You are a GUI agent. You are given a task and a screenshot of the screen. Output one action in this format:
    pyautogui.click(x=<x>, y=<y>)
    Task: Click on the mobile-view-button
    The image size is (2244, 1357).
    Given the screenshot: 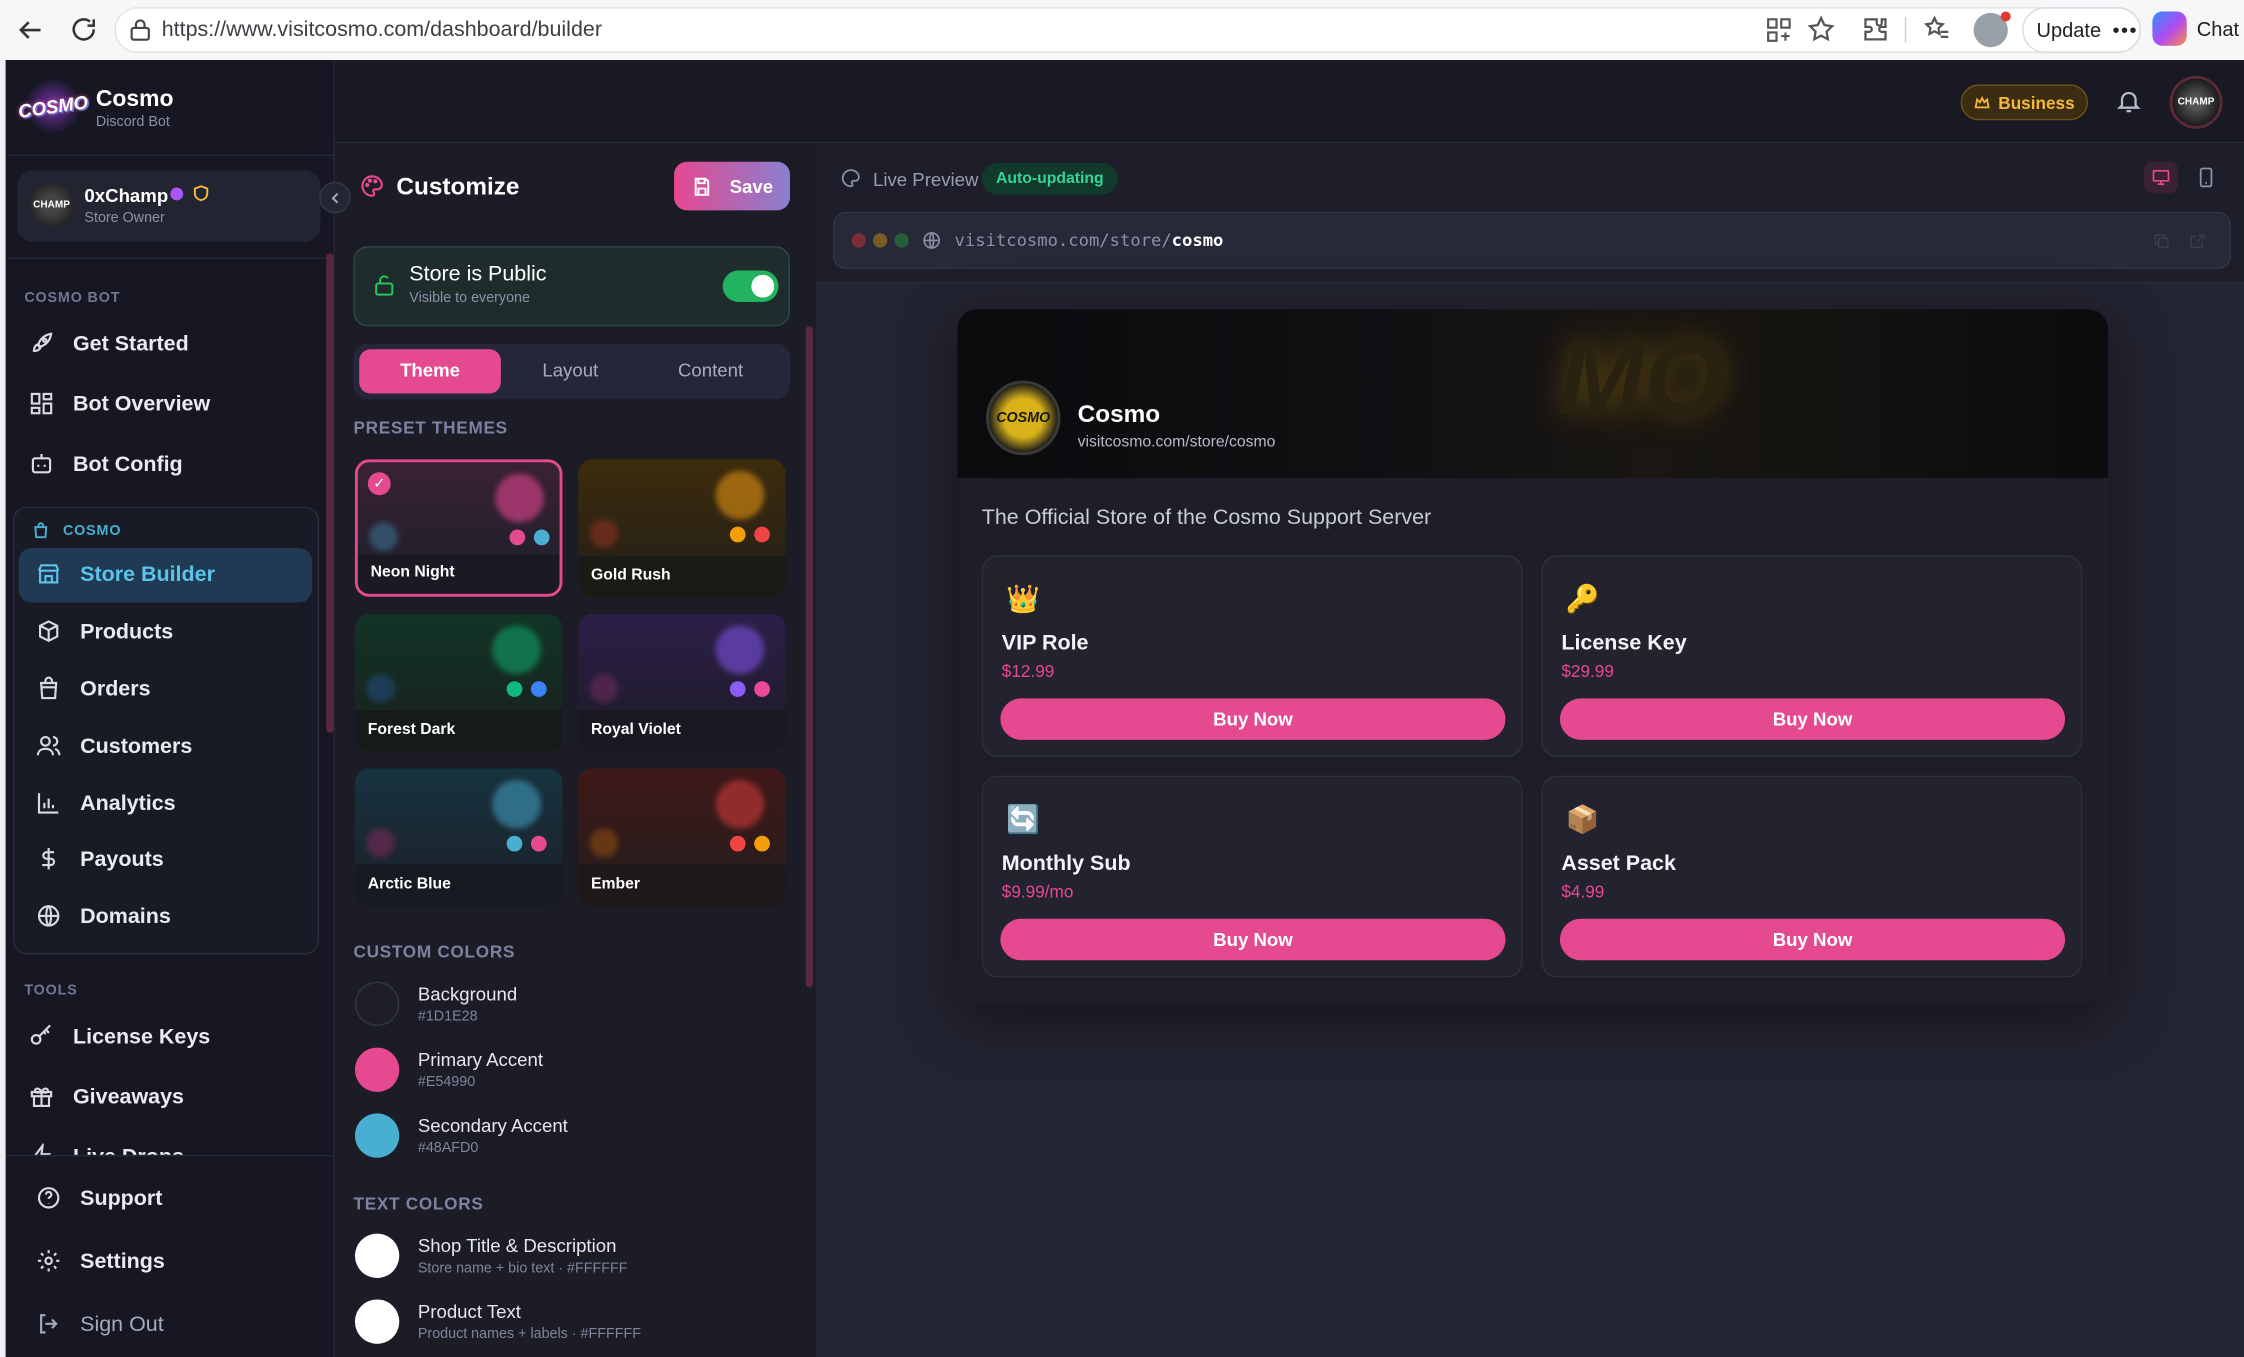 What is the action you would take?
    pyautogui.click(x=2205, y=177)
    